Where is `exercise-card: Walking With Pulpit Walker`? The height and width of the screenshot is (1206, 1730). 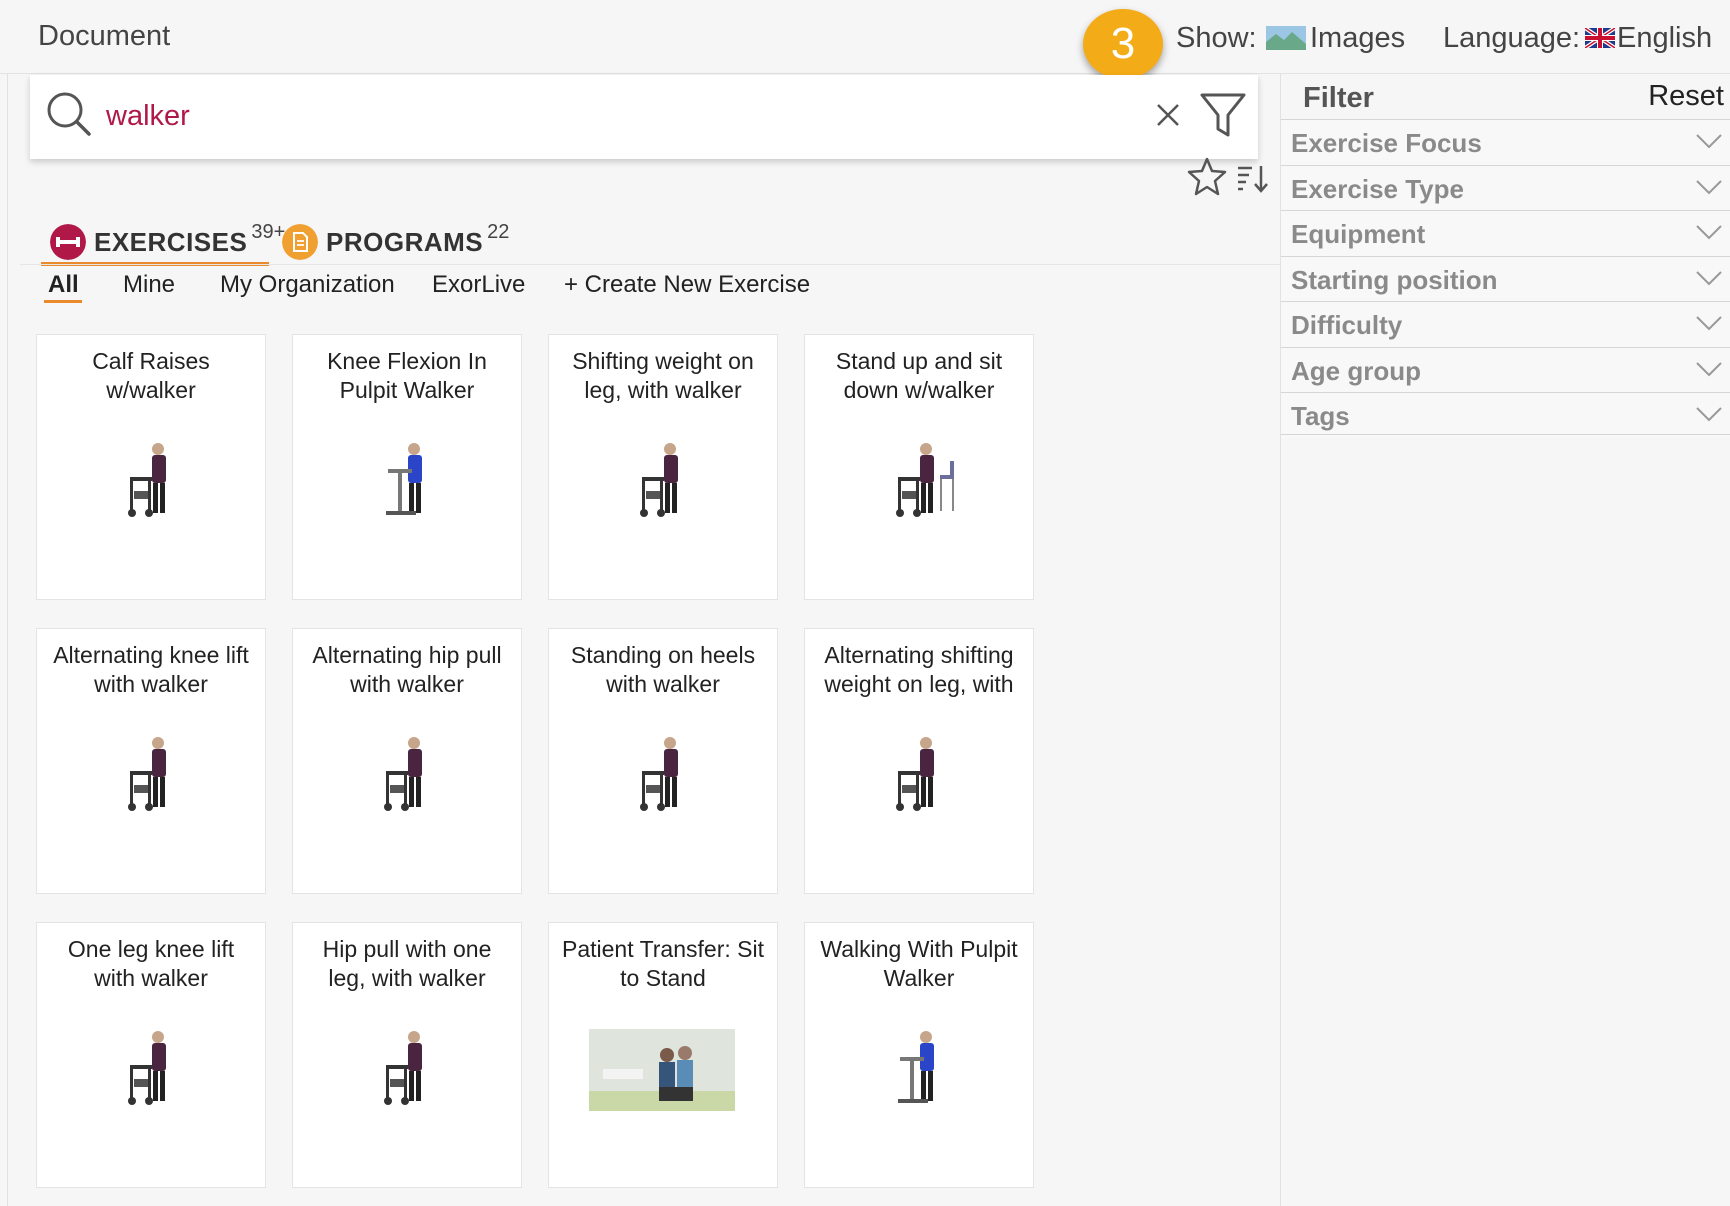 exercise-card: Walking With Pulpit Walker is located at coordinates (919, 1055).